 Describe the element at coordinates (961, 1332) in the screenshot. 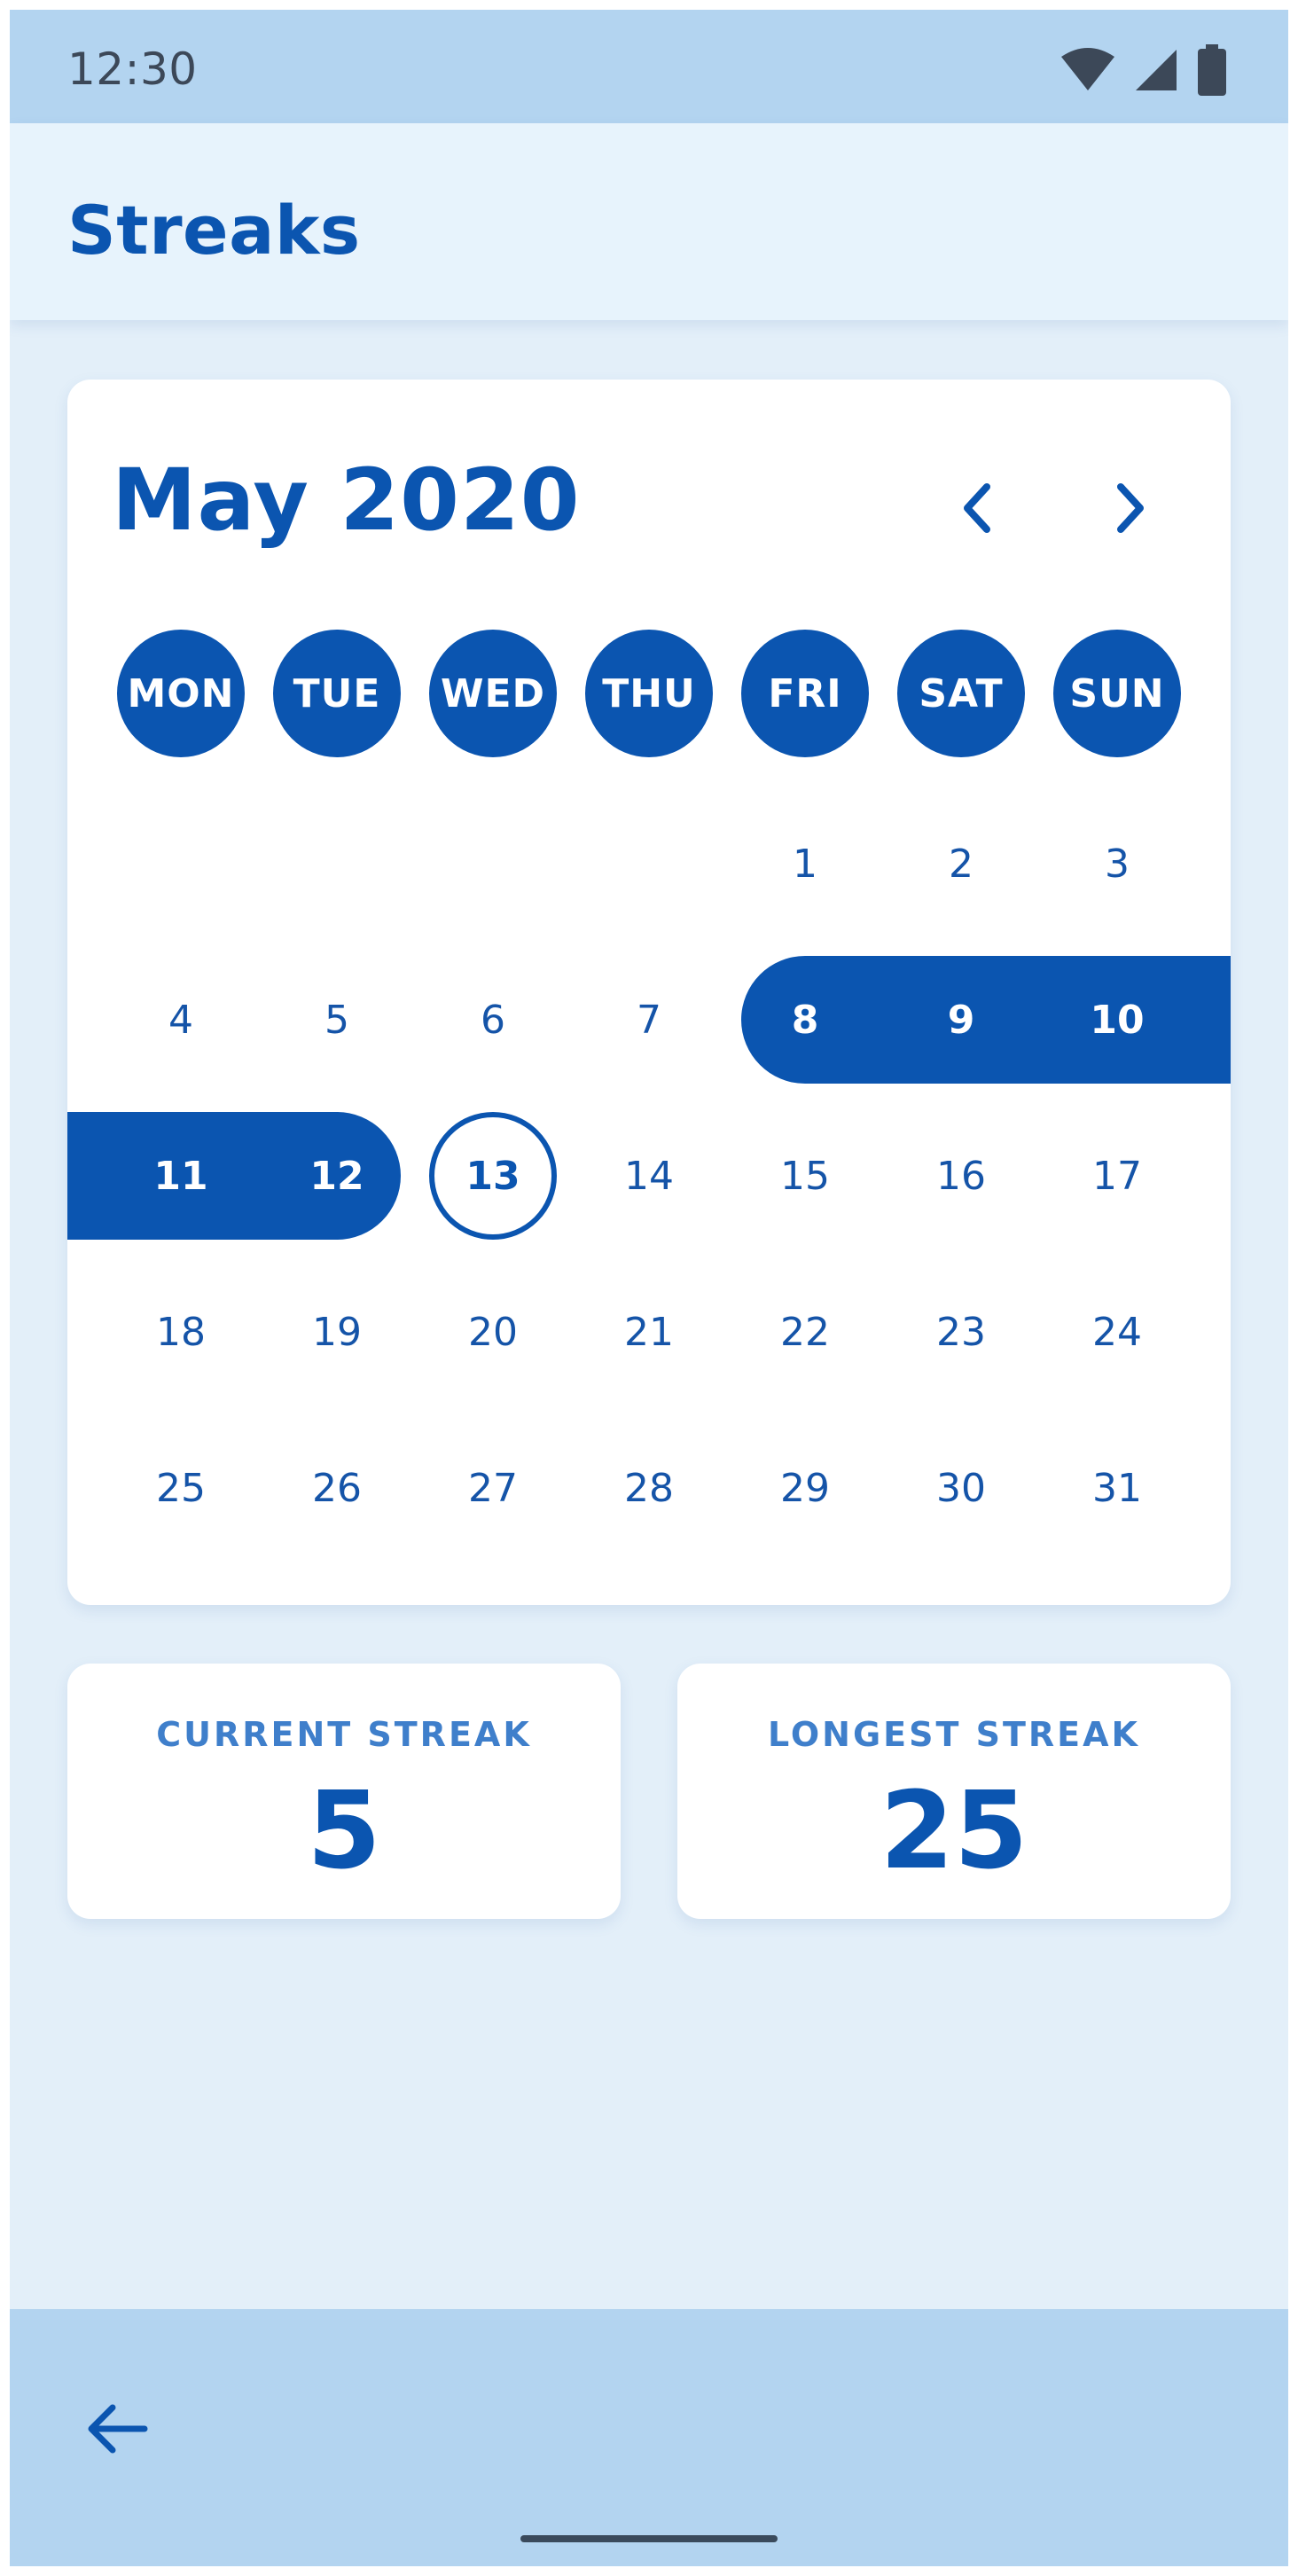

I see `calendar-day: 23` at that location.